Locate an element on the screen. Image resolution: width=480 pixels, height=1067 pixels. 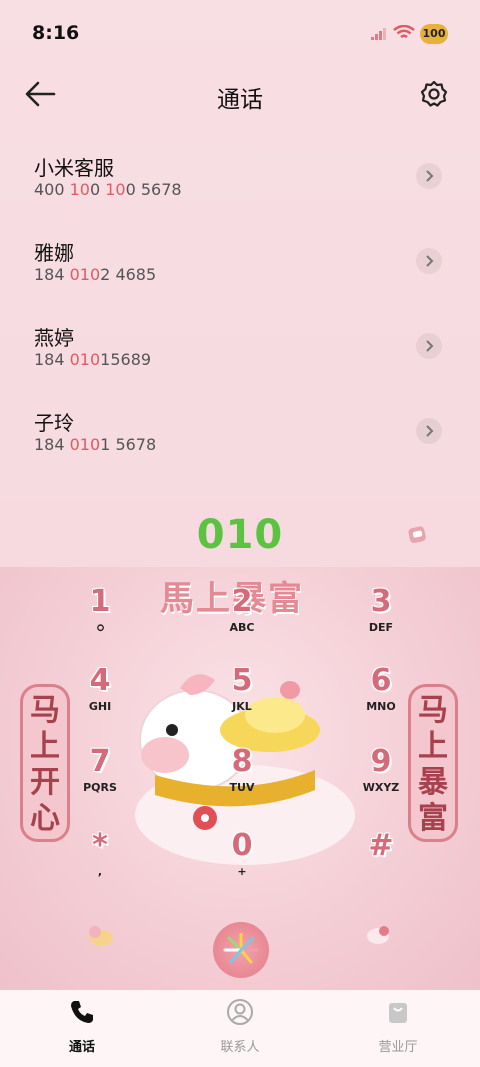
tab-calls: 通话 is located at coordinates (82, 1026).